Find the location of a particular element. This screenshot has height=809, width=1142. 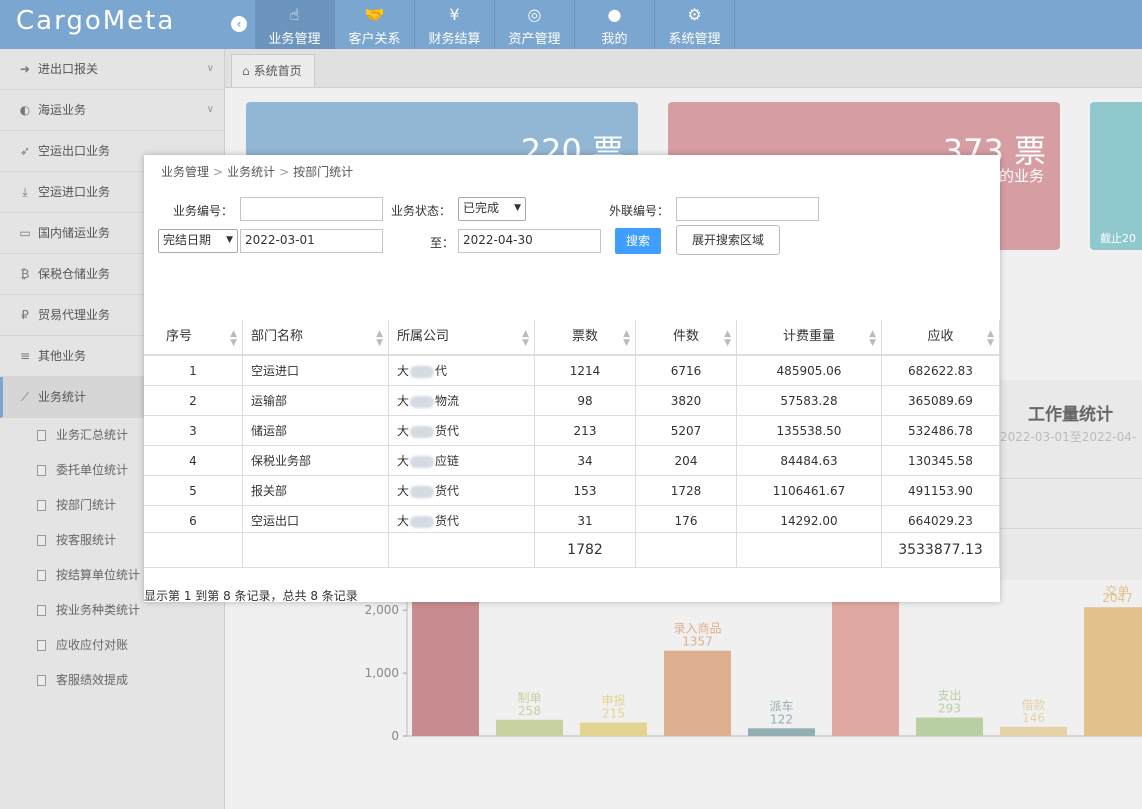

table-row: 3 储运部 大 货代 213 5207 135538.50 532486.78 is located at coordinates (572, 431).